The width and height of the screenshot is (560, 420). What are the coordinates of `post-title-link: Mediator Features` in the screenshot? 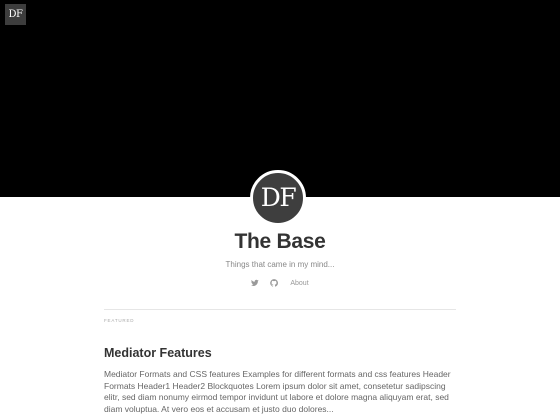 It's located at (158, 353).